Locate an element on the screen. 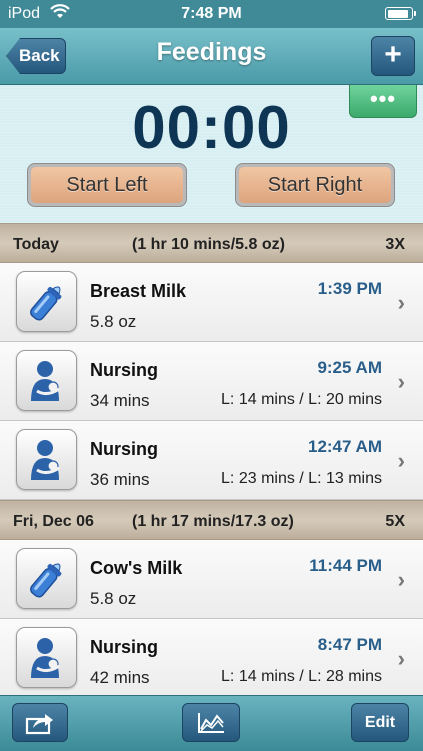  row-detail: L: 23 mins / L: 13 mins is located at coordinates (301, 478).